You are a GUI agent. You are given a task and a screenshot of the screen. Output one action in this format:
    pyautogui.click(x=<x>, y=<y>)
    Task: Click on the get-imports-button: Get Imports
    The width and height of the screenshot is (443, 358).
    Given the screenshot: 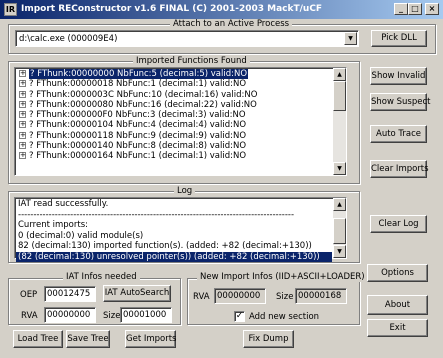 What is the action you would take?
    pyautogui.click(x=151, y=339)
    